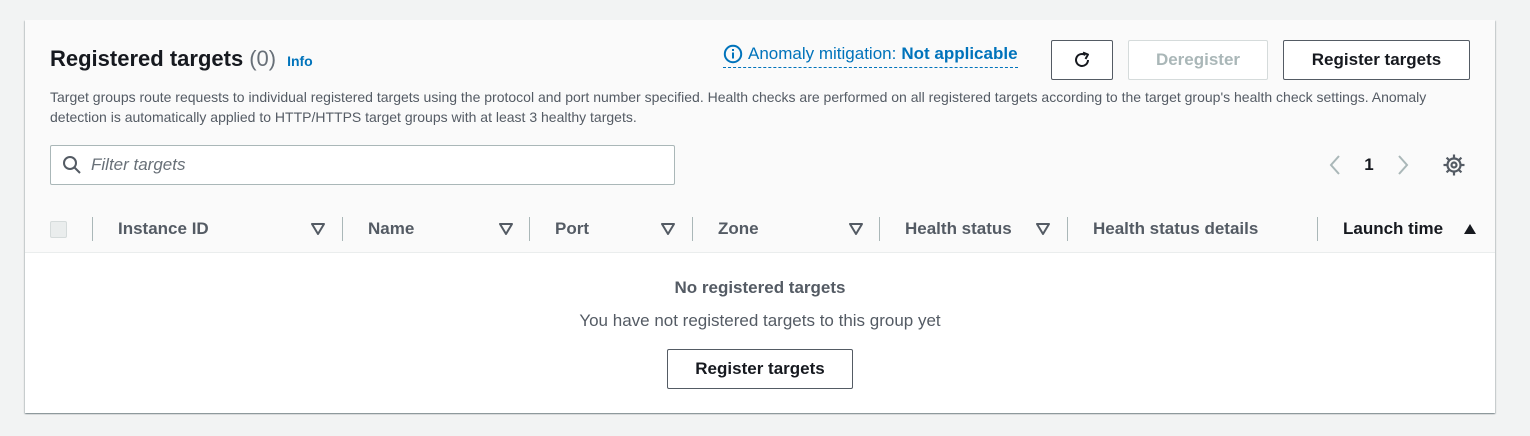 This screenshot has height=436, width=1530. I want to click on title-row: Registered targets (0) Info, so click(181, 59).